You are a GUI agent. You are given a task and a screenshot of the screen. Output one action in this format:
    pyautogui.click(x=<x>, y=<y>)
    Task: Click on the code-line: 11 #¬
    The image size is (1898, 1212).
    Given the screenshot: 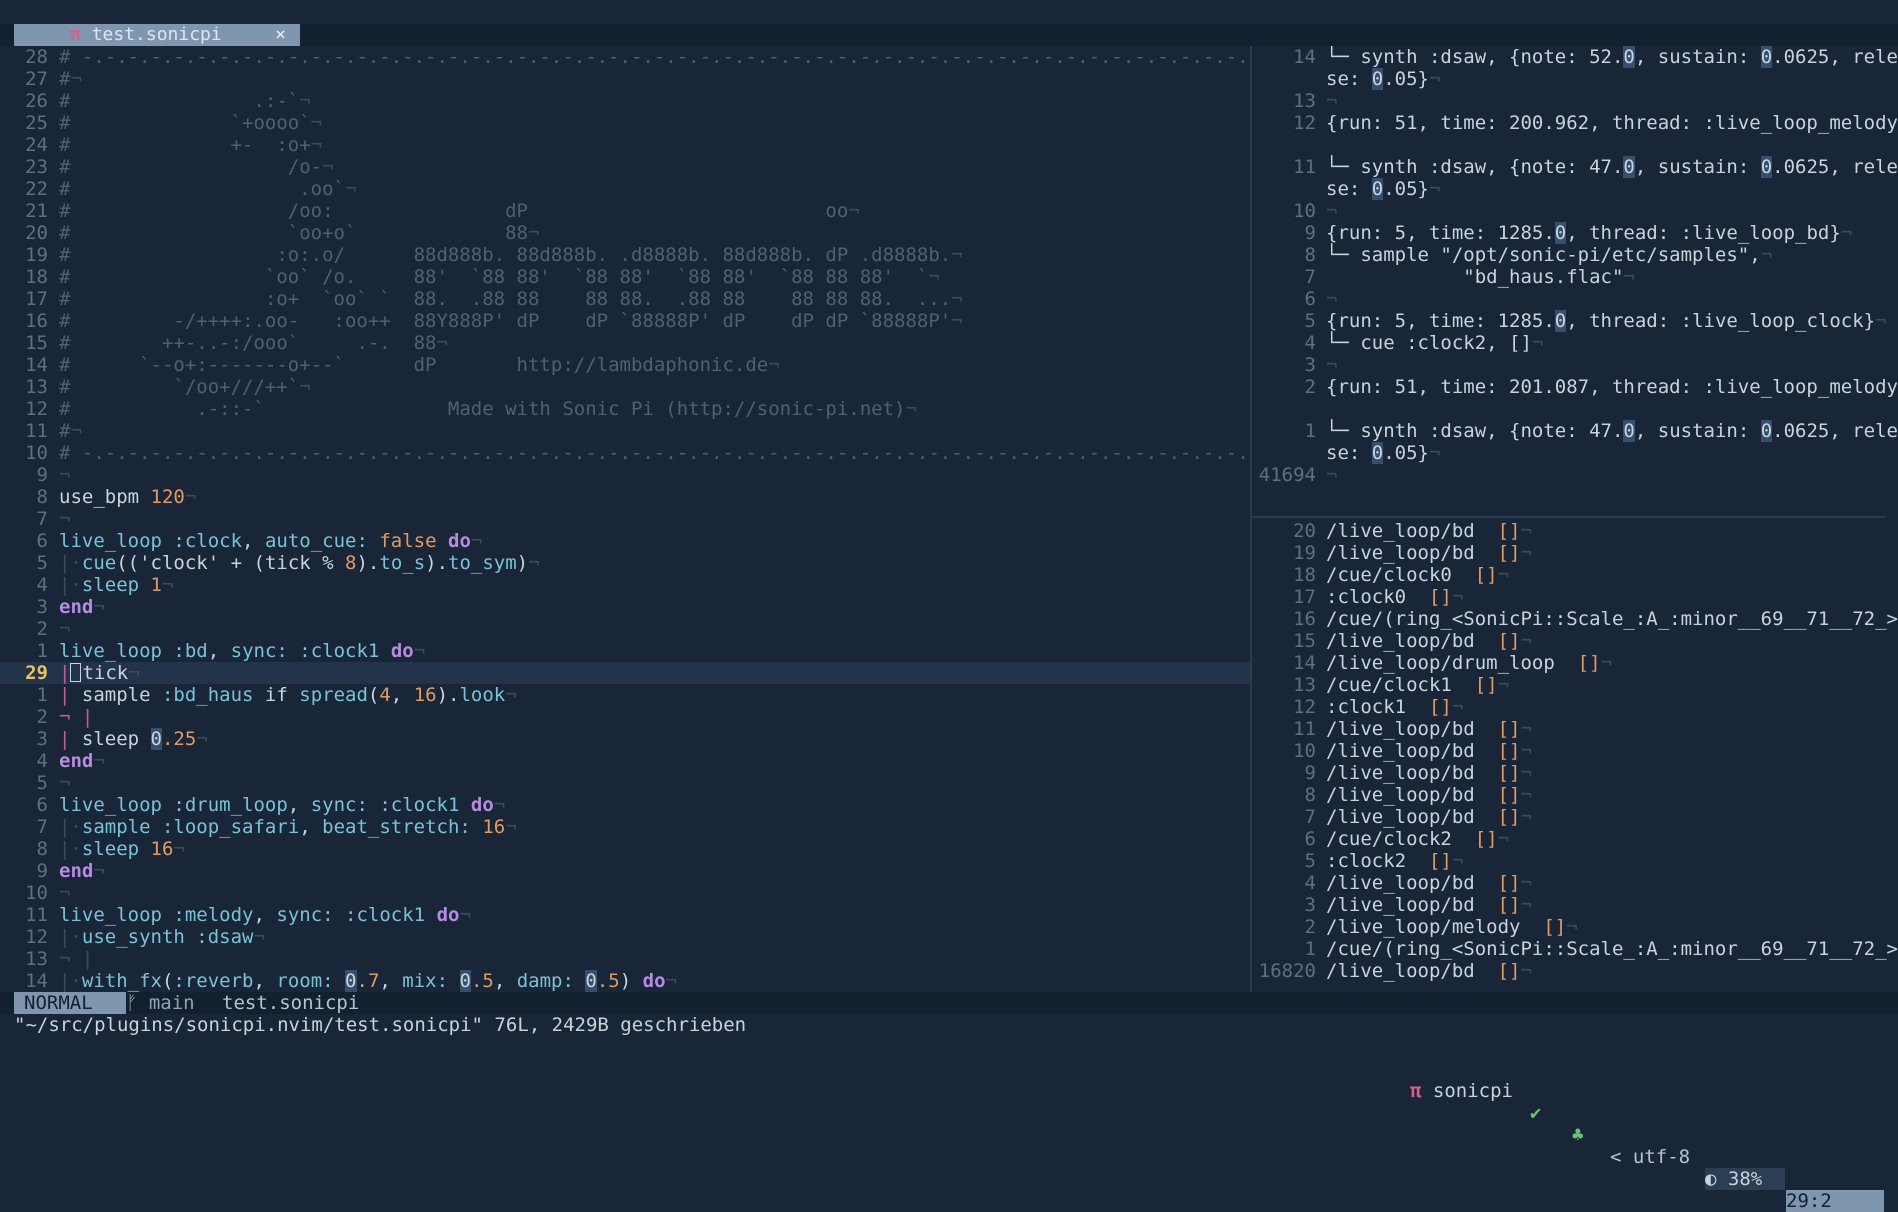 What is the action you would take?
    pyautogui.click(x=625, y=431)
    